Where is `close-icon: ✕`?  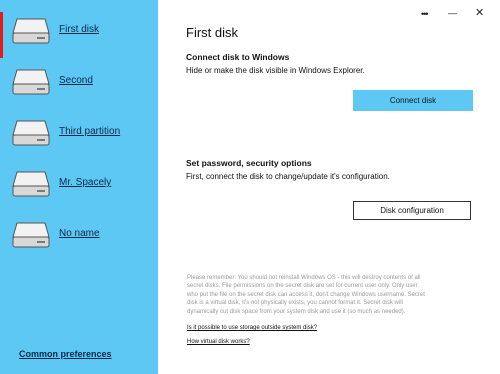
close-icon: ✕ is located at coordinates (479, 12).